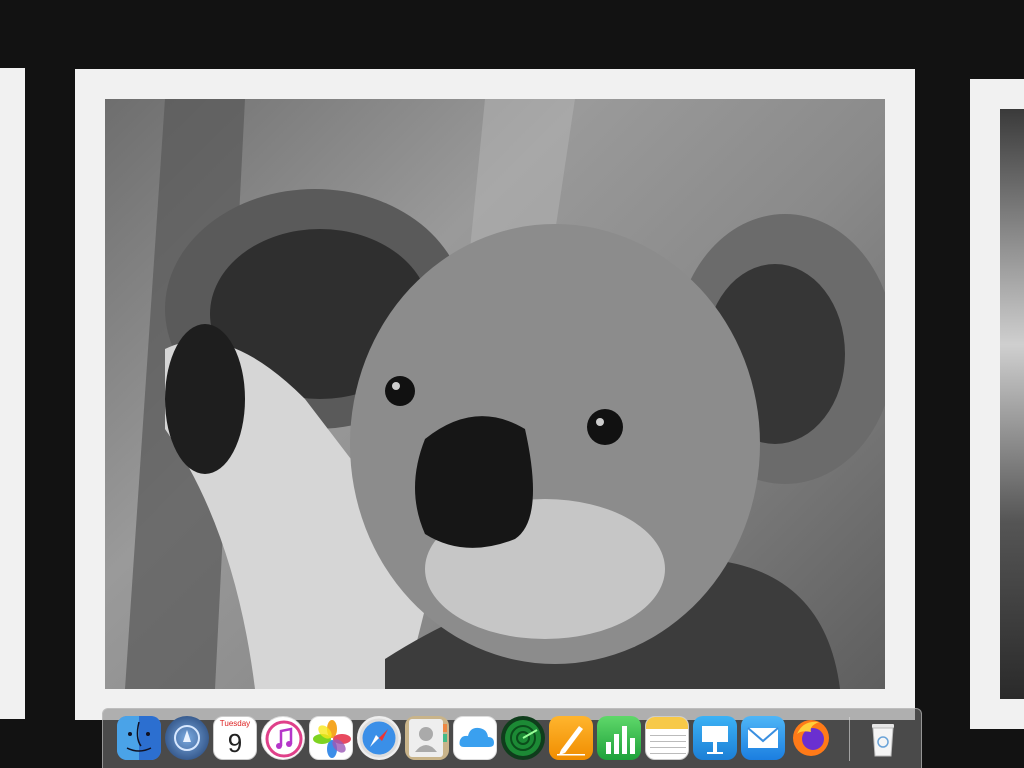 The image size is (1024, 768). I want to click on previous-photo-frame, so click(12, 393).